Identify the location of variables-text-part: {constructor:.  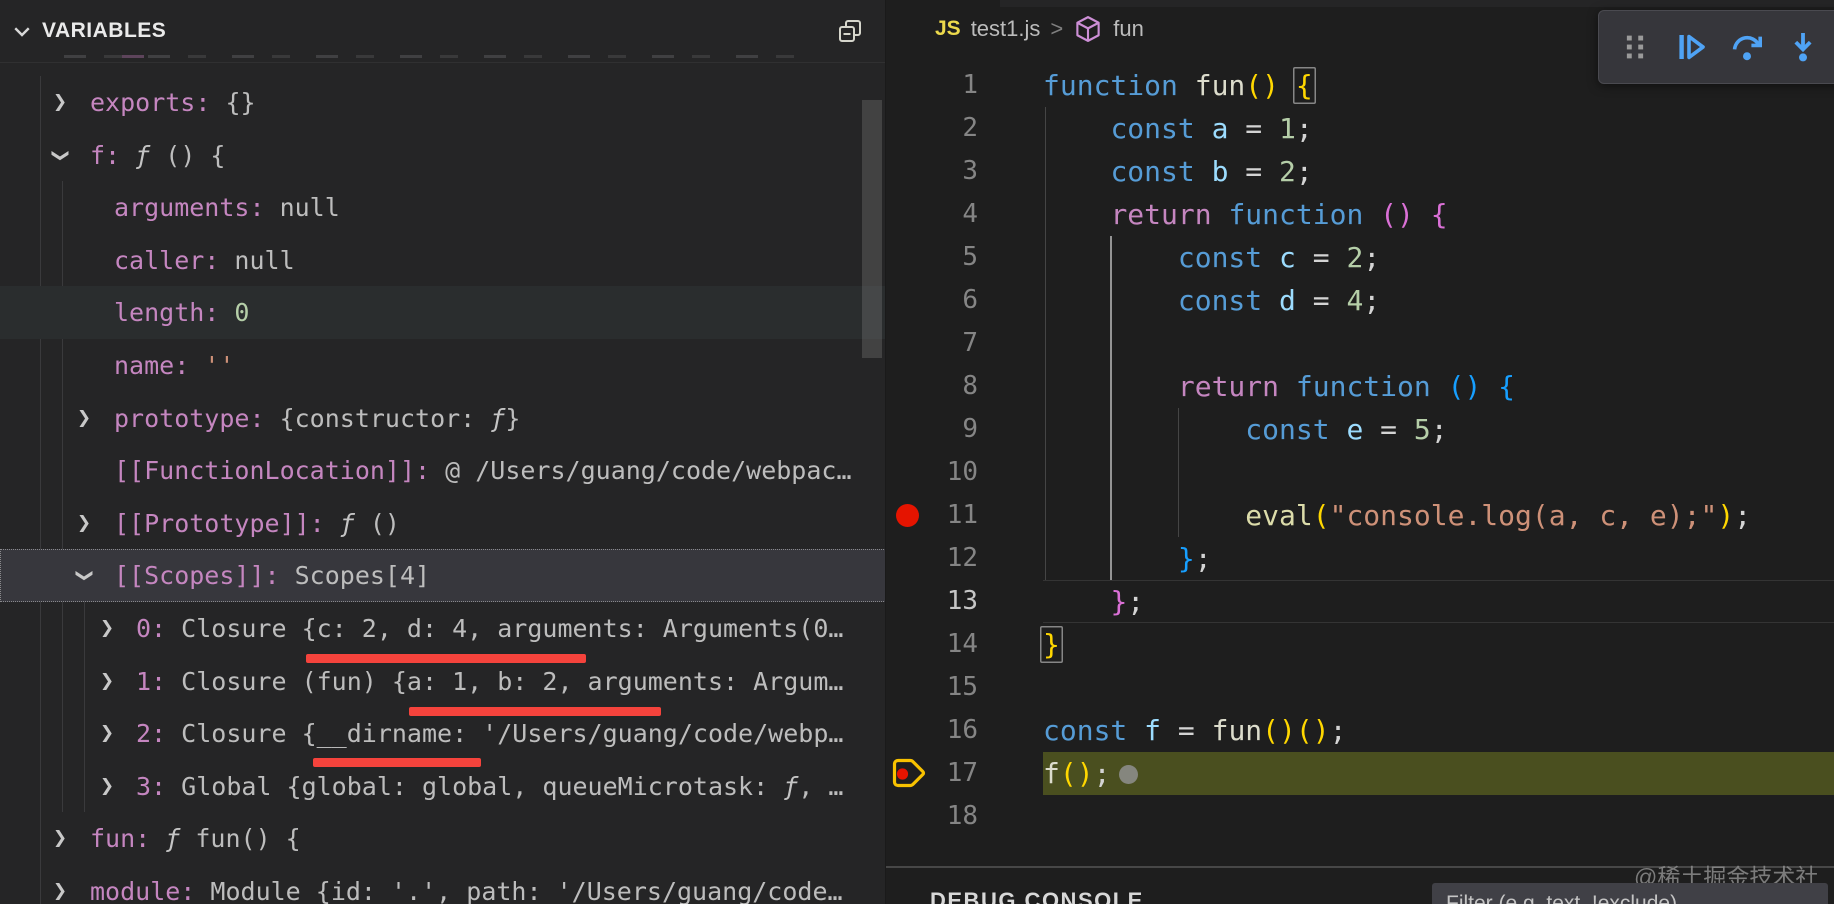
(377, 418).